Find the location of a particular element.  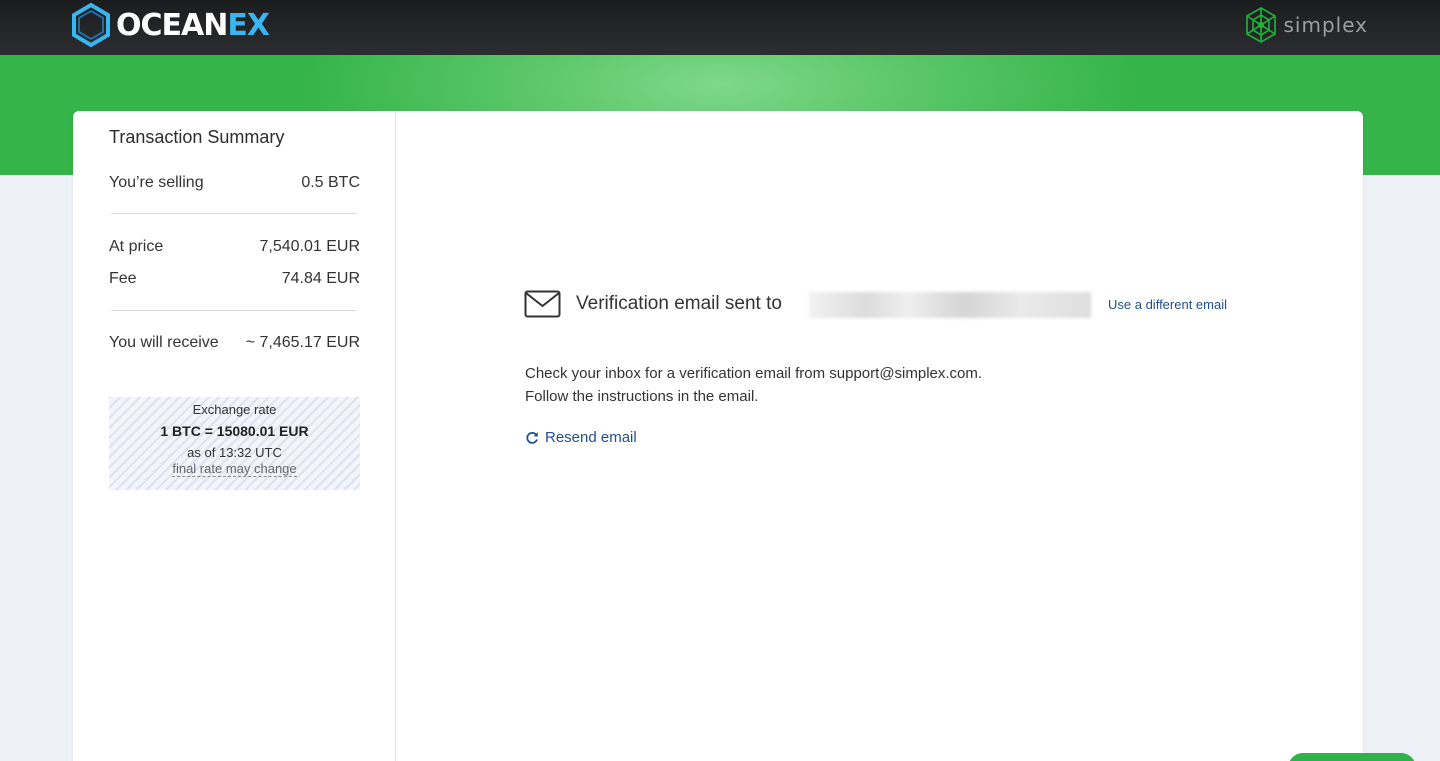

simplex-logo: simplex is located at coordinates (1305, 25).